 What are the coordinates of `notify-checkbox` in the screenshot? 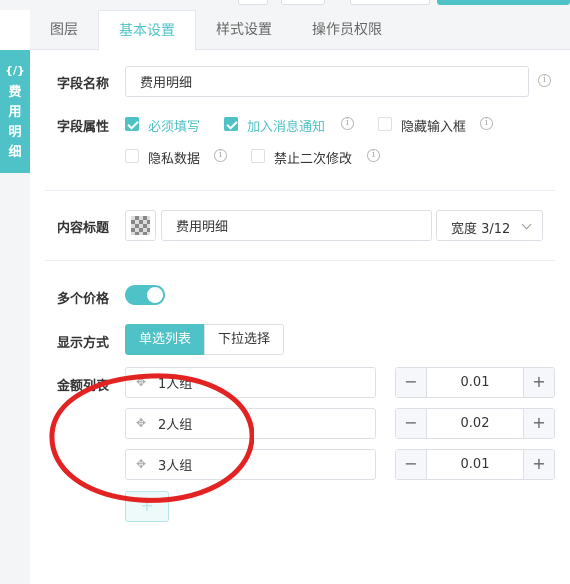 It's located at (231, 124).